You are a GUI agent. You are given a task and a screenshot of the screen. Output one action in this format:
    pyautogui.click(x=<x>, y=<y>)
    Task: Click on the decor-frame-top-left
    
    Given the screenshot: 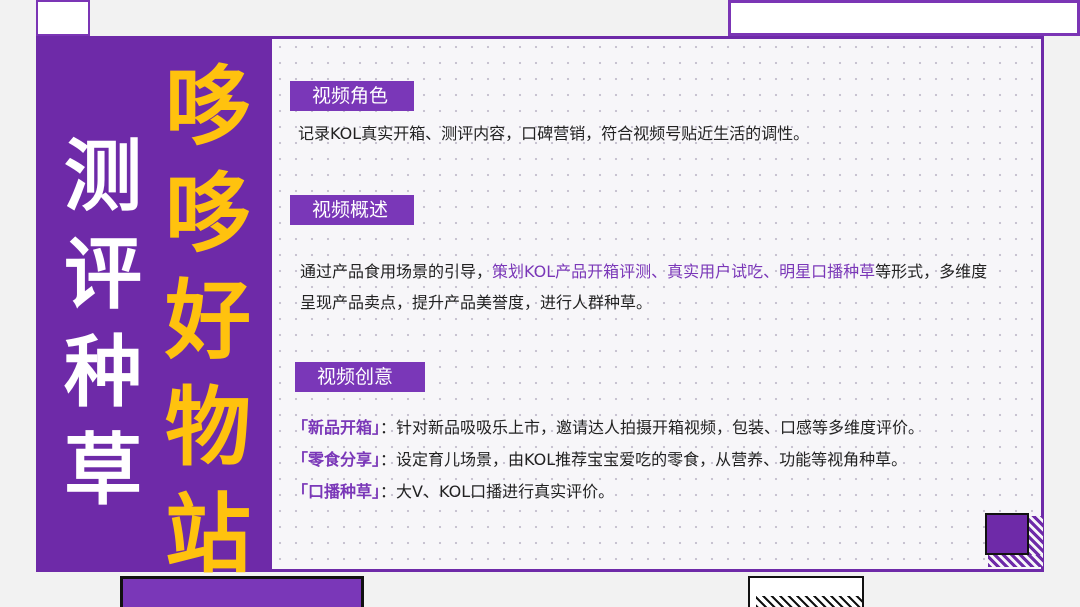 What is the action you would take?
    pyautogui.click(x=63, y=18)
    